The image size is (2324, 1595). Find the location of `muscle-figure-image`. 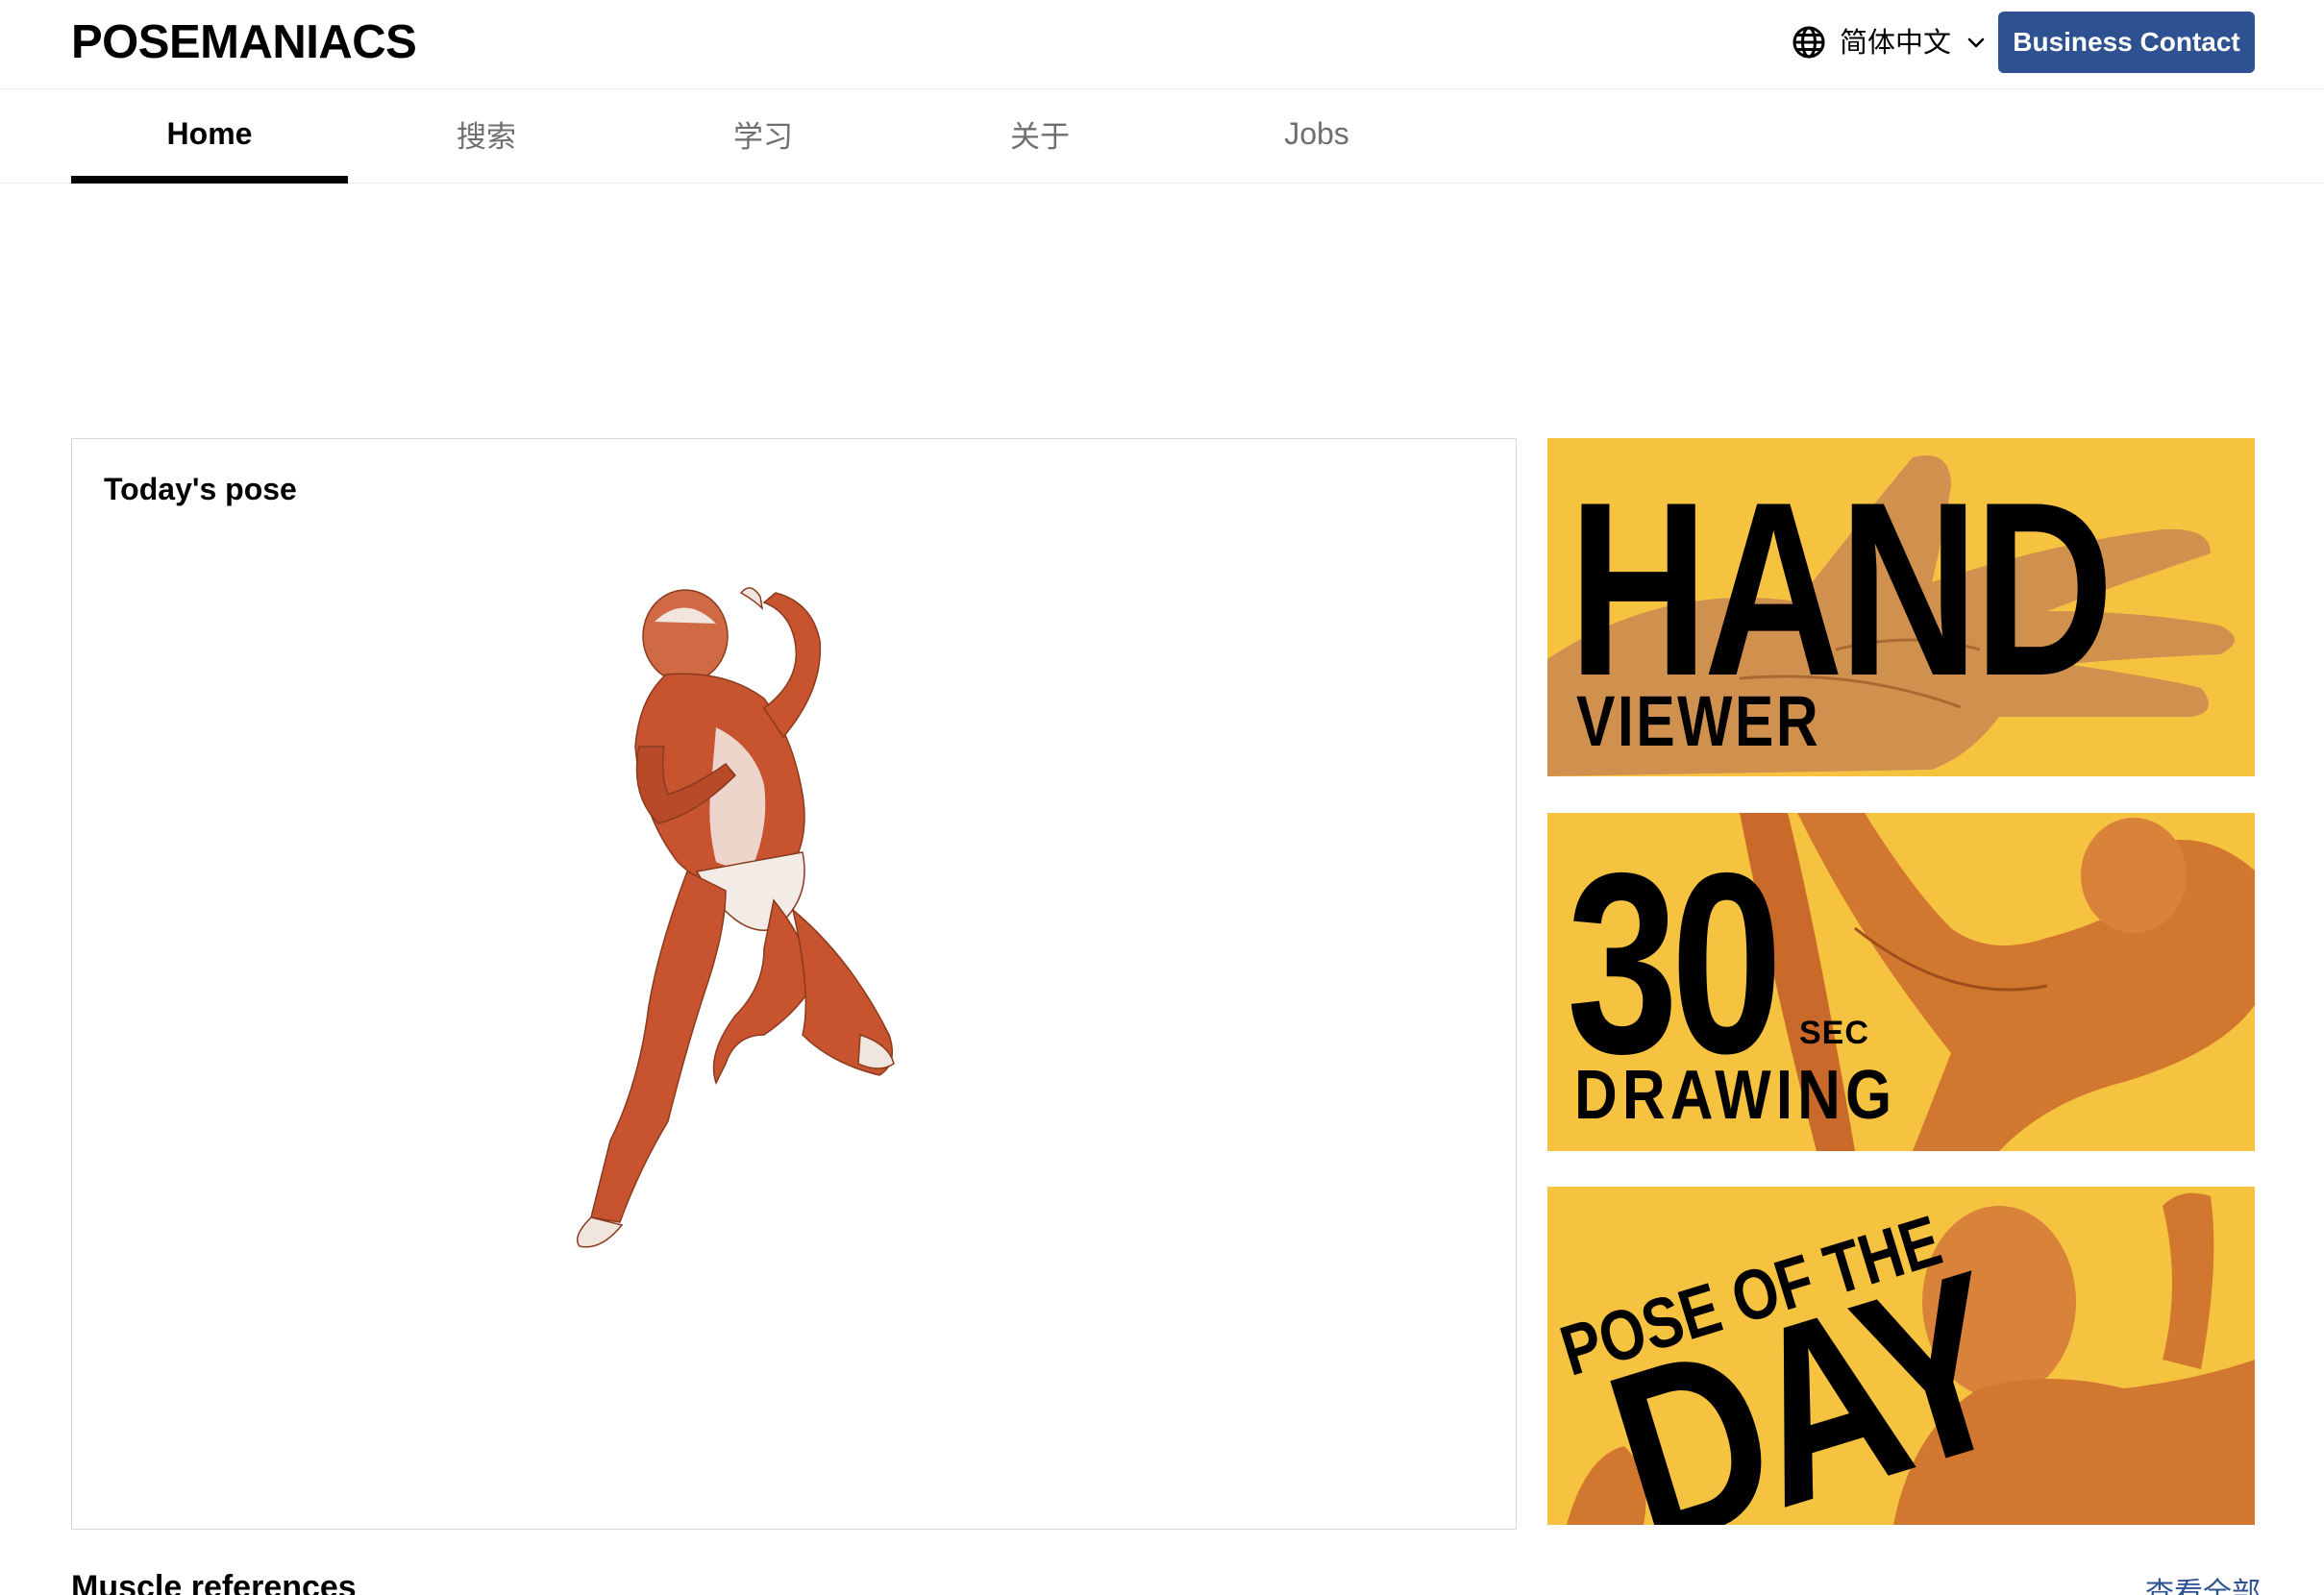

muscle-figure-image is located at coordinates (822, 919).